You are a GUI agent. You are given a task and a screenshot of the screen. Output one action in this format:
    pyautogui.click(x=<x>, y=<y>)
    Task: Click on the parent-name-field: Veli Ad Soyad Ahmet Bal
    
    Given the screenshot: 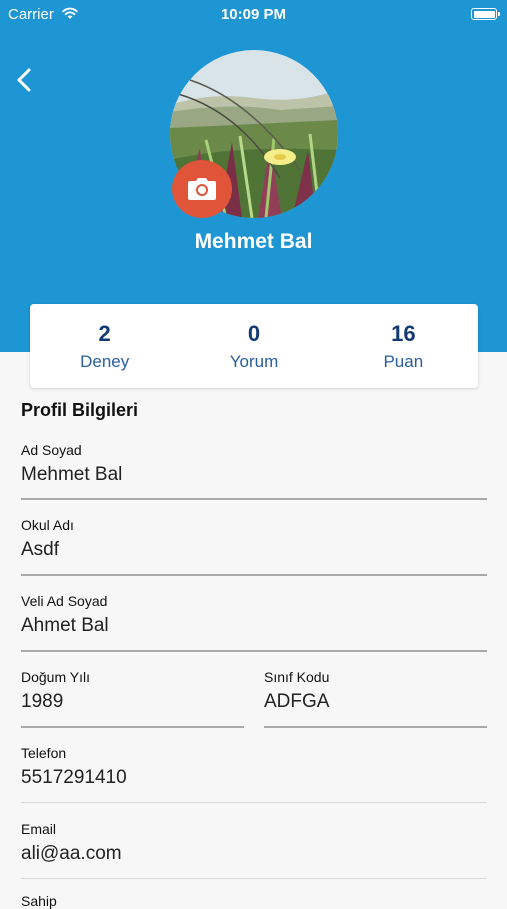 What is the action you would take?
    pyautogui.click(x=254, y=615)
    